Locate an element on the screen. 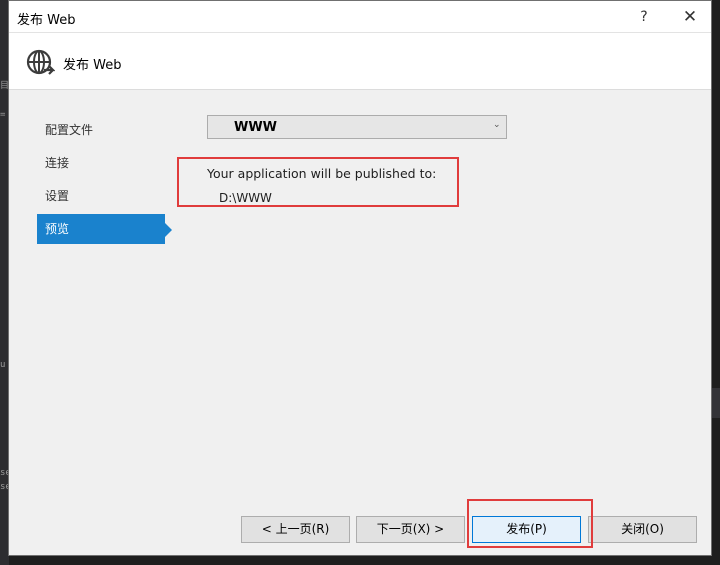 The width and height of the screenshot is (720, 565). publish-target-description: Your application will be published to: is located at coordinates (322, 173).